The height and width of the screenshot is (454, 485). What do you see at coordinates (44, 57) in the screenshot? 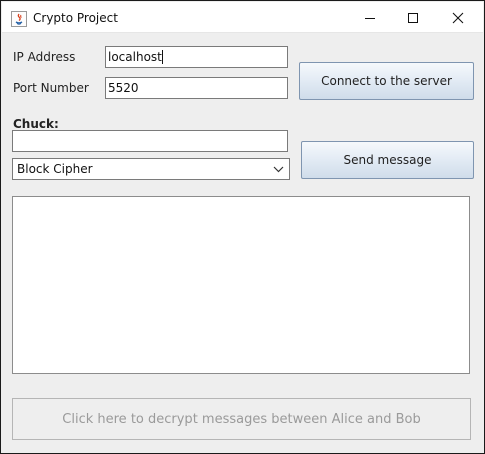
I see `ip-address-label: IP Address` at bounding box center [44, 57].